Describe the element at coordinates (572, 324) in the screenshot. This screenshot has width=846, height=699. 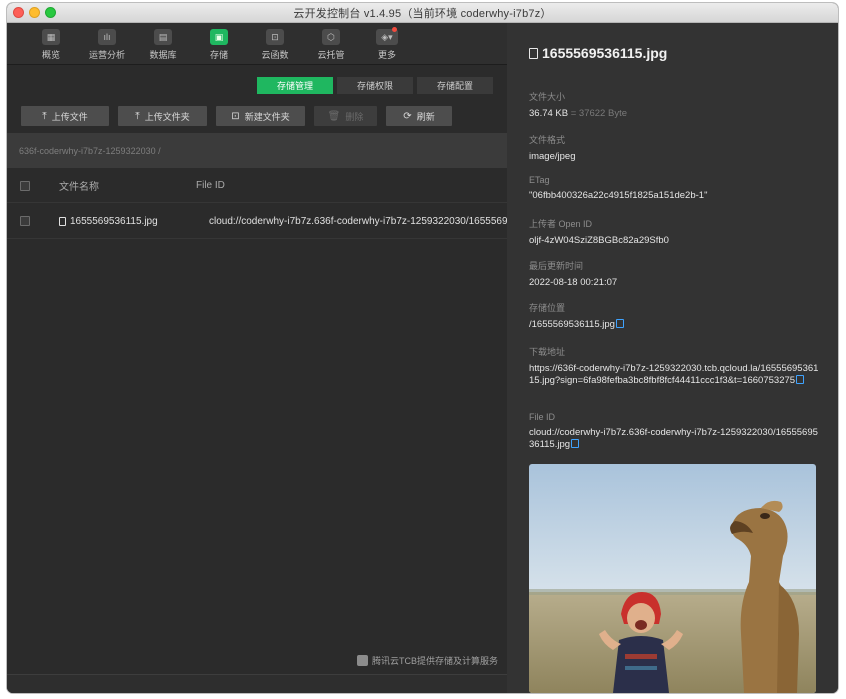
I see `location-text: /1655569536115.jpg` at that location.